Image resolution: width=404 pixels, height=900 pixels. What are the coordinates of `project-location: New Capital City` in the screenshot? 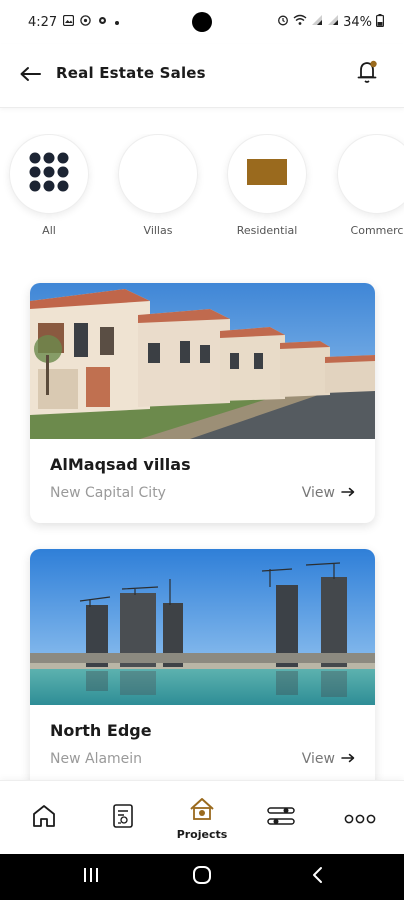 It's located at (108, 493).